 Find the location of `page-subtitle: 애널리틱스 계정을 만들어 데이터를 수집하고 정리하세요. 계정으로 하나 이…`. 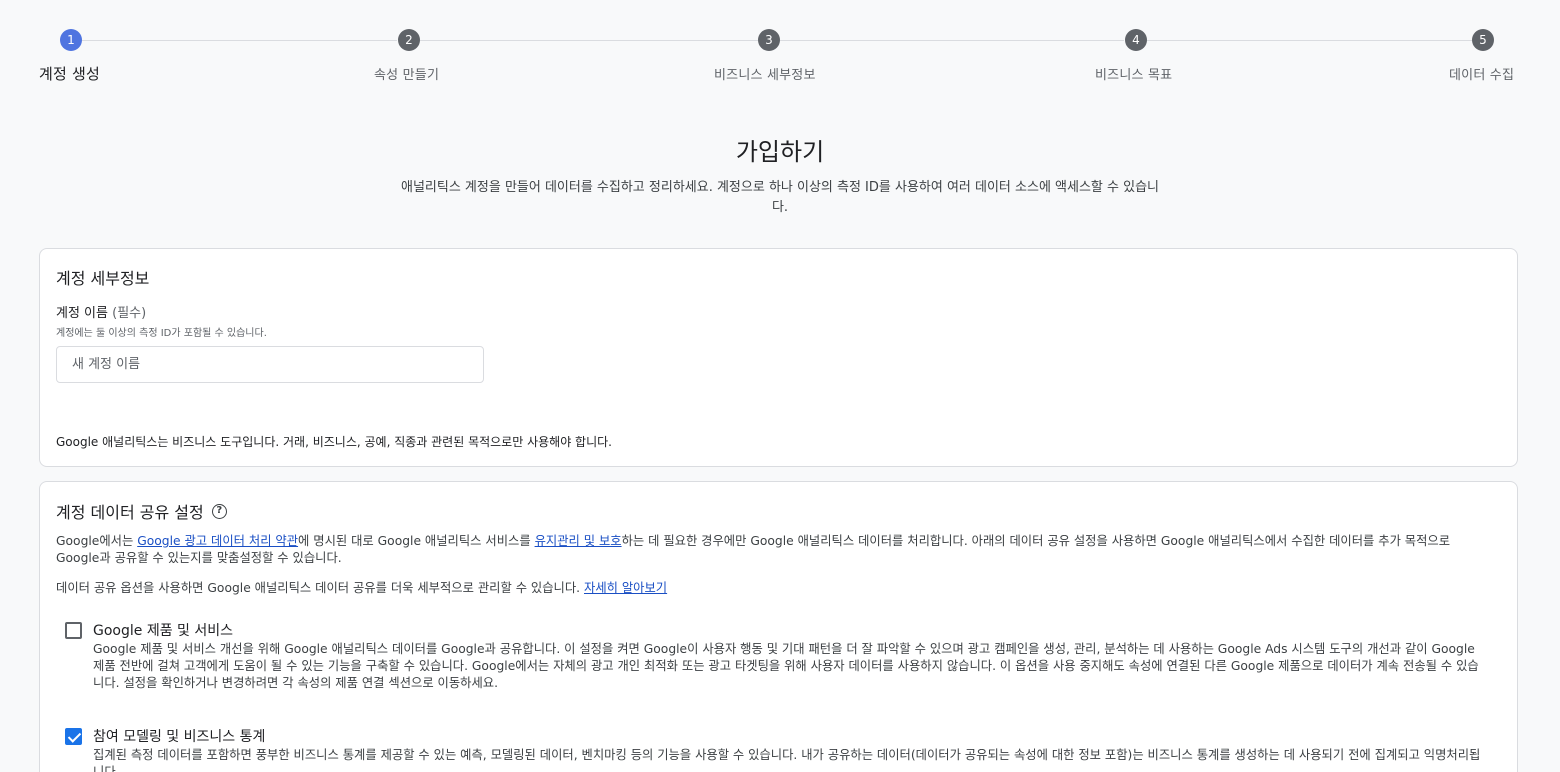

page-subtitle: 애널리틱스 계정을 만들어 데이터를 수집하고 정리하세요. 계정으로 하나 이… is located at coordinates (780, 197).